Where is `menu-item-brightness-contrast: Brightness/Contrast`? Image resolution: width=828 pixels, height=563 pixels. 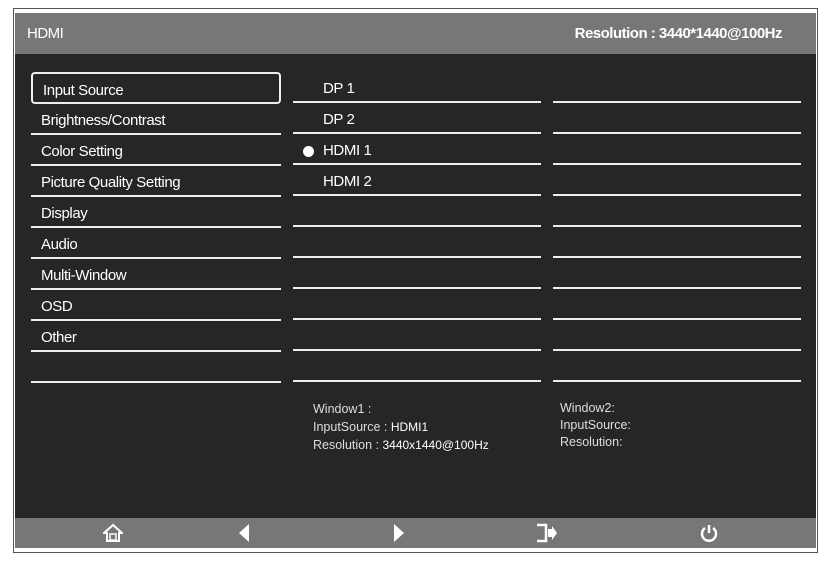
menu-item-brightness-contrast: Brightness/Contrast is located at coordinates (156, 119).